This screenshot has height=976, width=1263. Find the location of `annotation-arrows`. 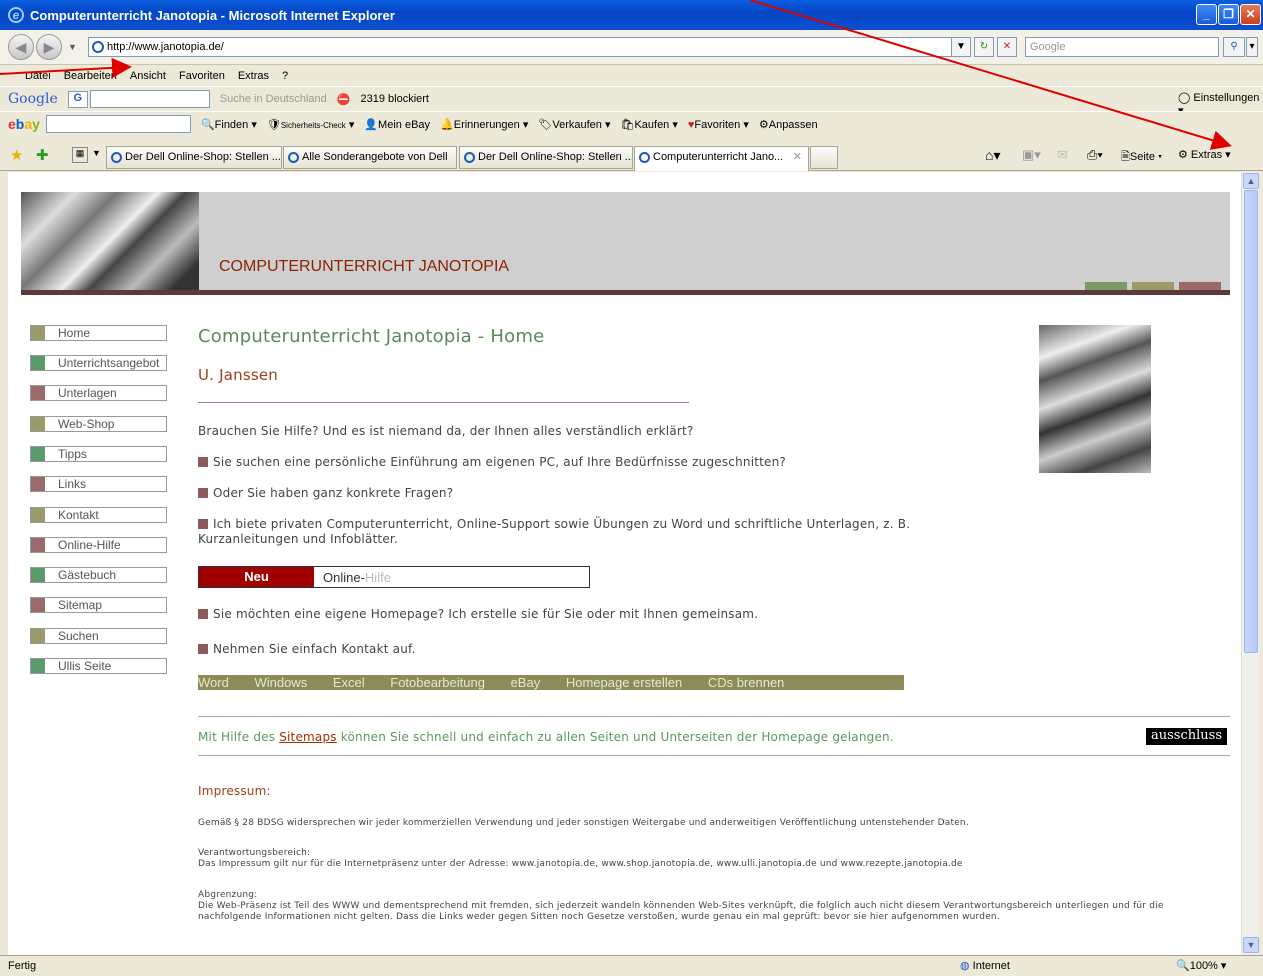

annotation-arrows is located at coordinates (616, 75).